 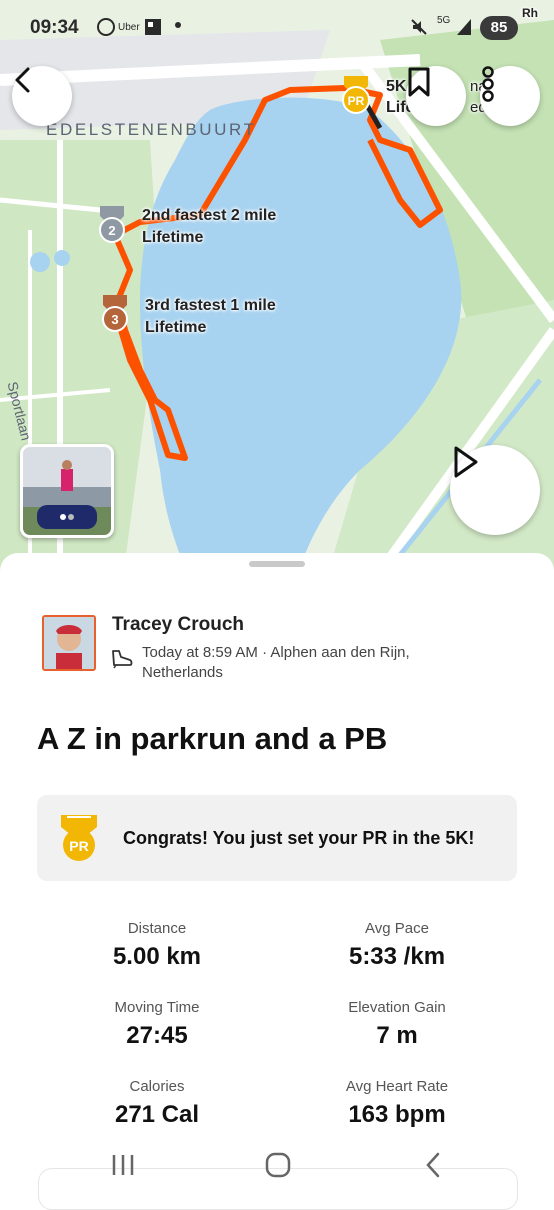 What do you see at coordinates (397, 1086) in the screenshot?
I see `stat-label: Avg Heart Rate` at bounding box center [397, 1086].